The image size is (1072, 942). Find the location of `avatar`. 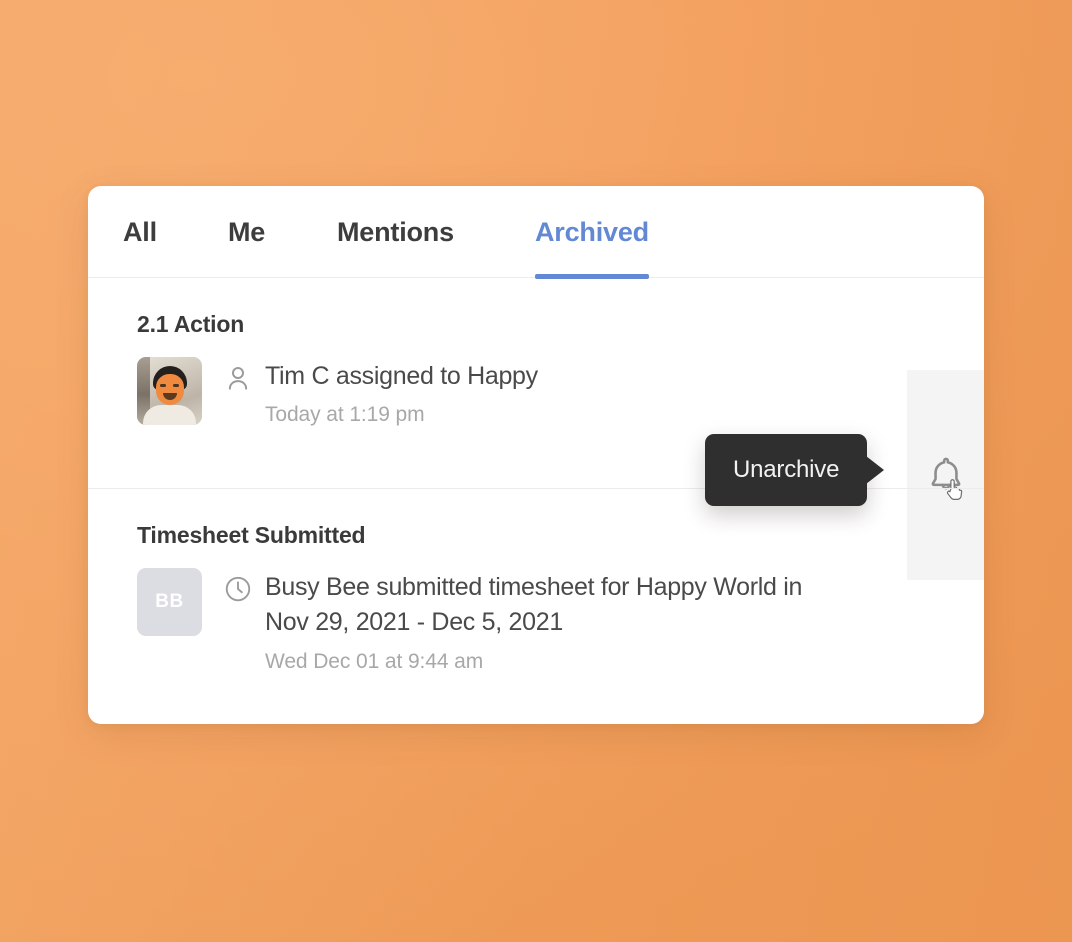

avatar is located at coordinates (169, 391).